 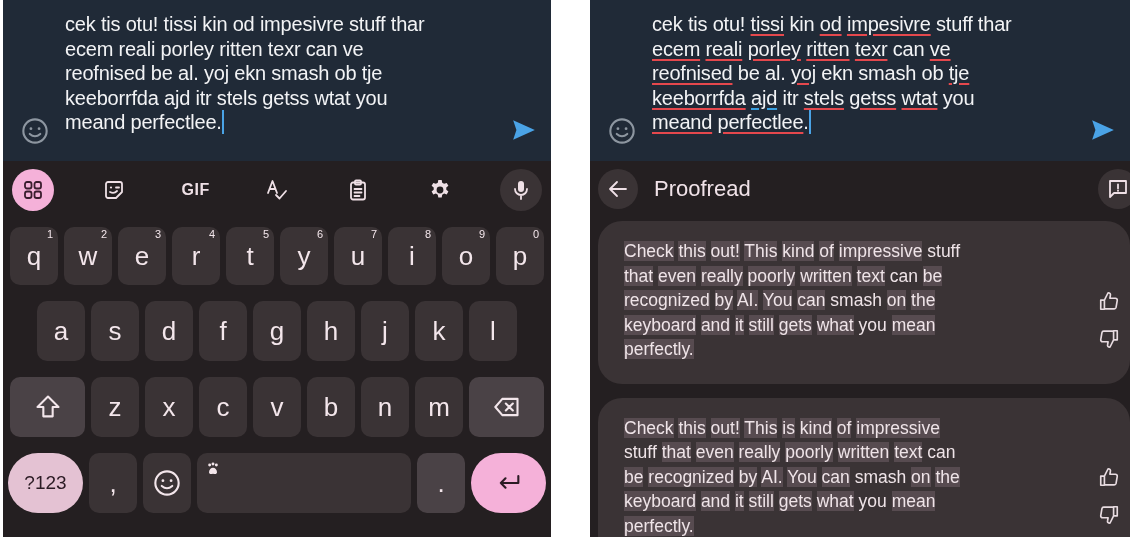 I want to click on key: m, so click(x=439, y=407).